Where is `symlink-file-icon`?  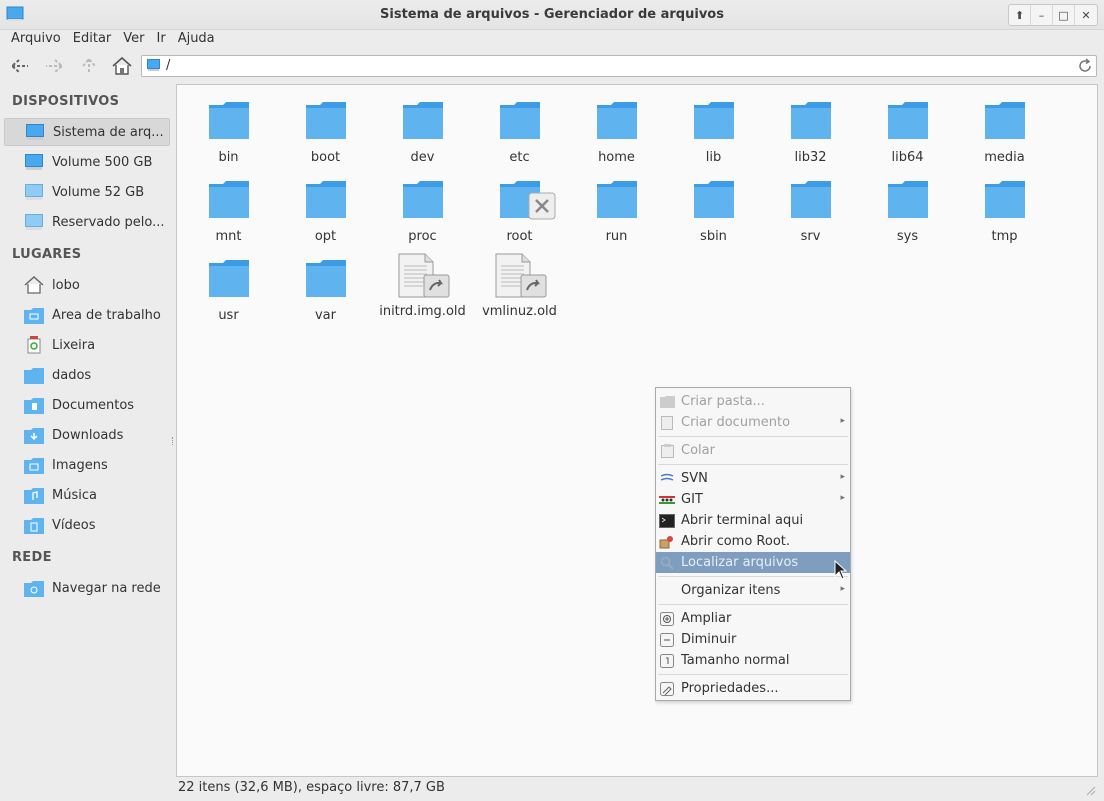 symlink-file-icon is located at coordinates (520, 276).